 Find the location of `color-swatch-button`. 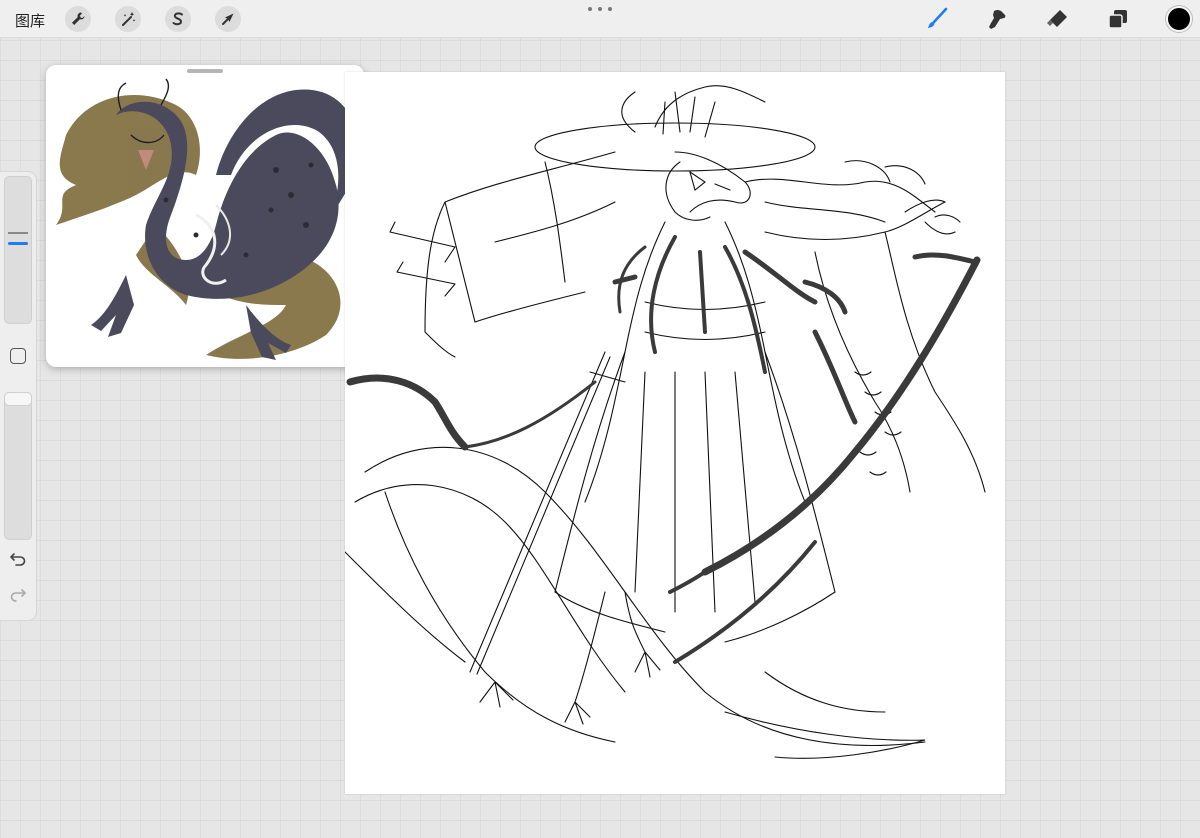

color-swatch-button is located at coordinates (1179, 19).